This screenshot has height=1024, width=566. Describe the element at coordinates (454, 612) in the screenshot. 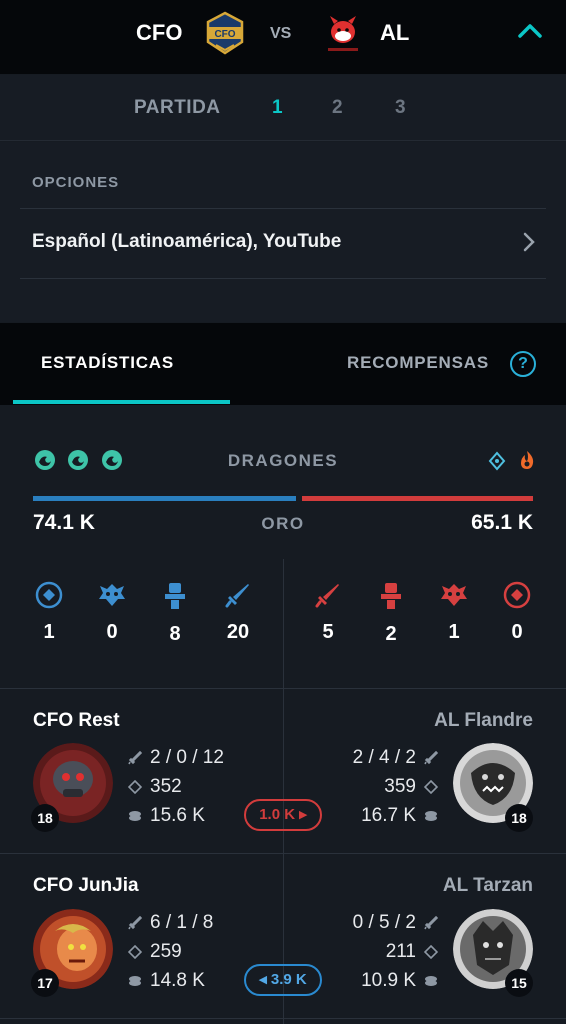

I see `right-barons: 1` at that location.